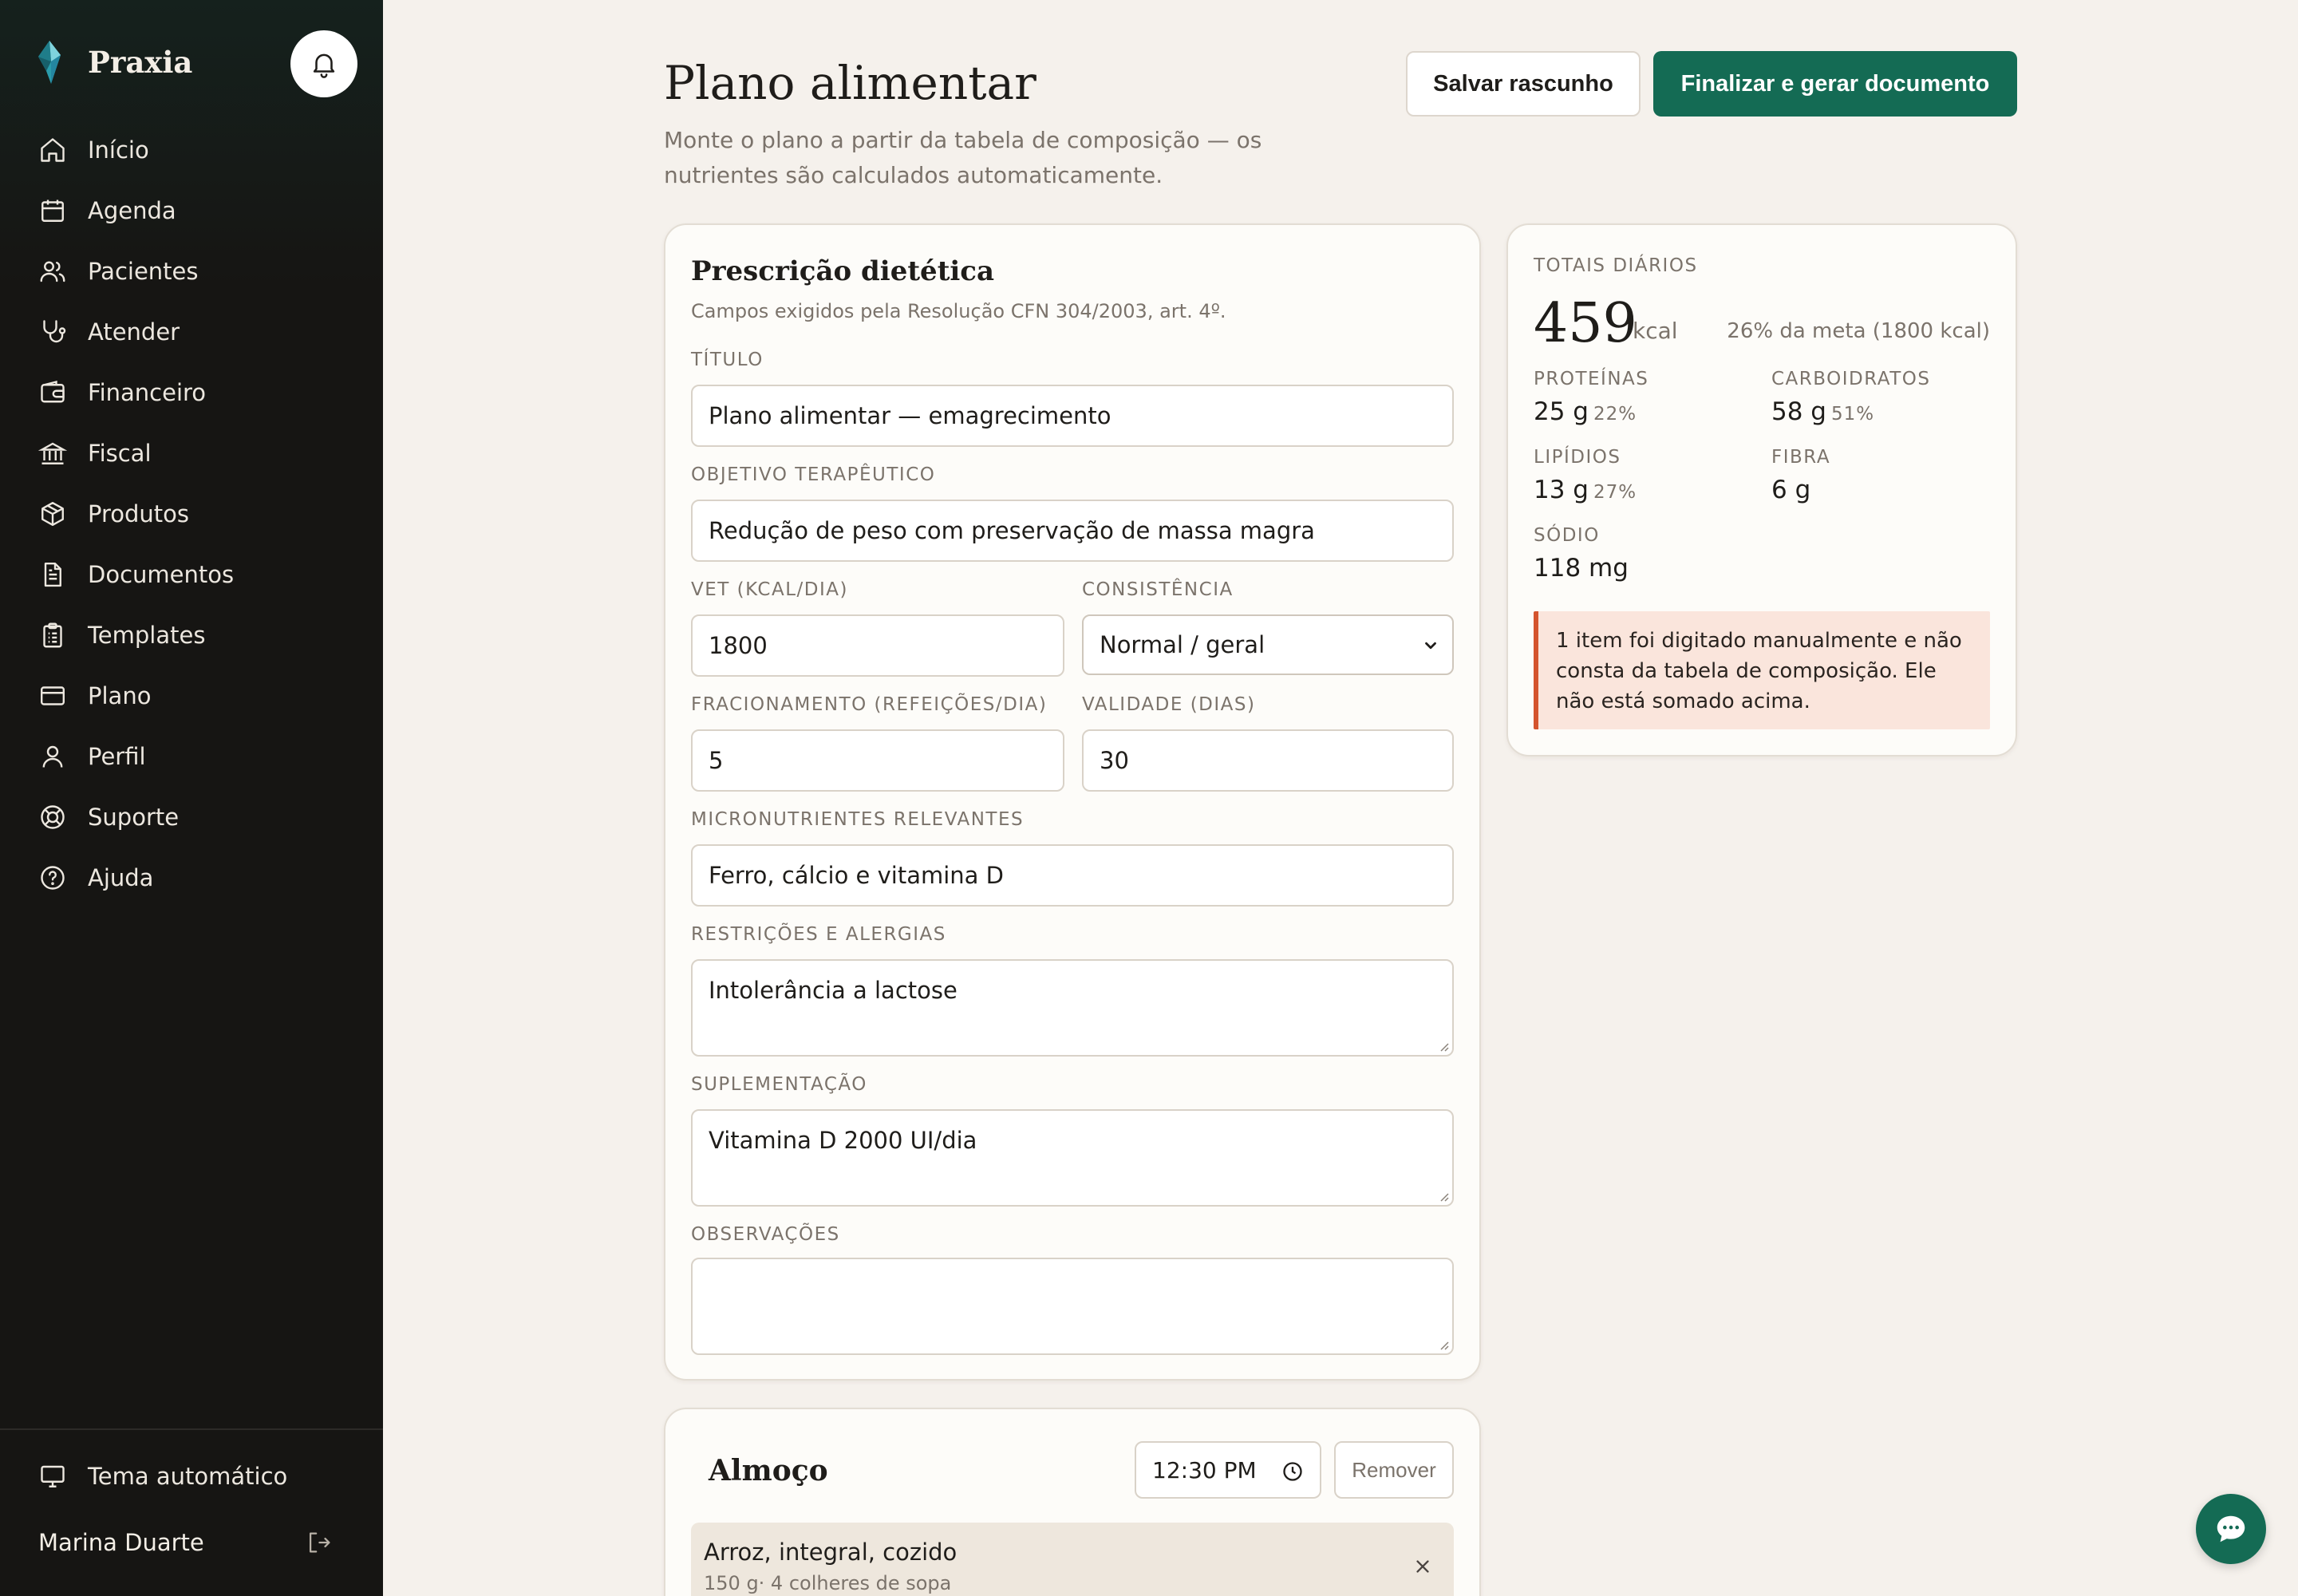 The height and width of the screenshot is (1596, 2298). What do you see at coordinates (121, 878) in the screenshot?
I see `sidebar-item-label: Ajuda` at bounding box center [121, 878].